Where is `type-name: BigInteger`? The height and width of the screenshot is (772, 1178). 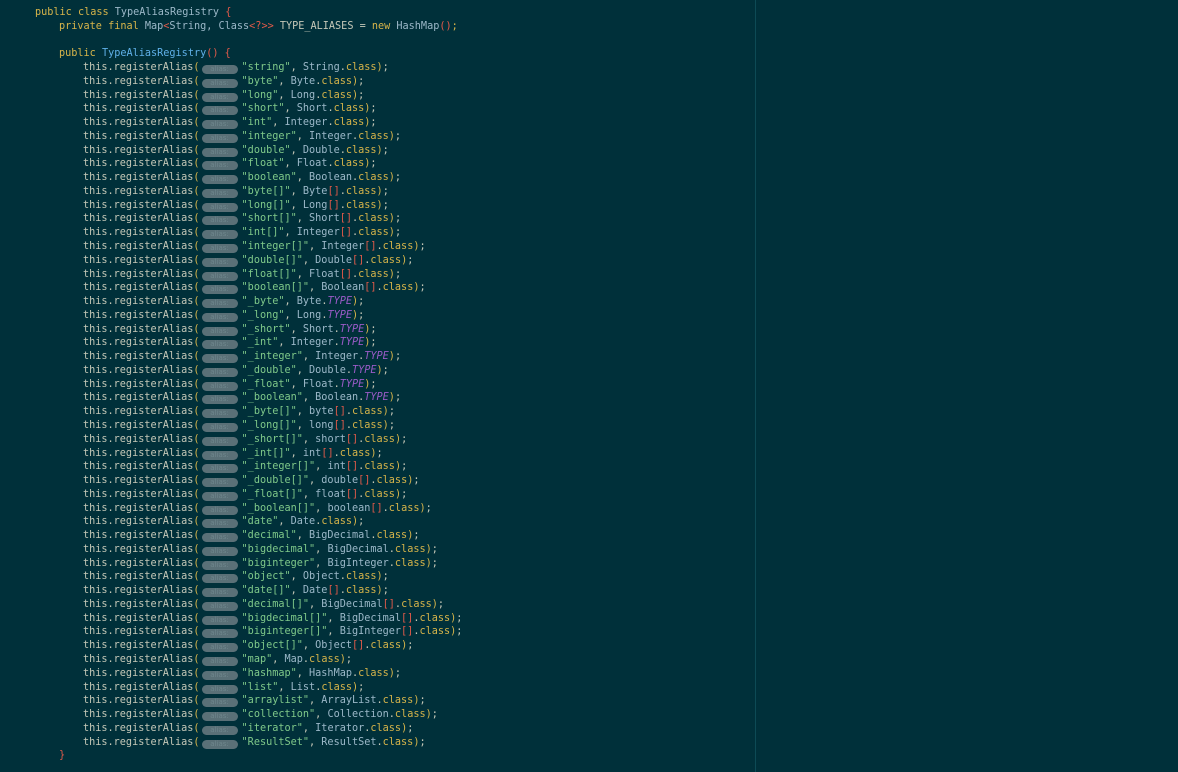 type-name: BigInteger is located at coordinates (370, 632).